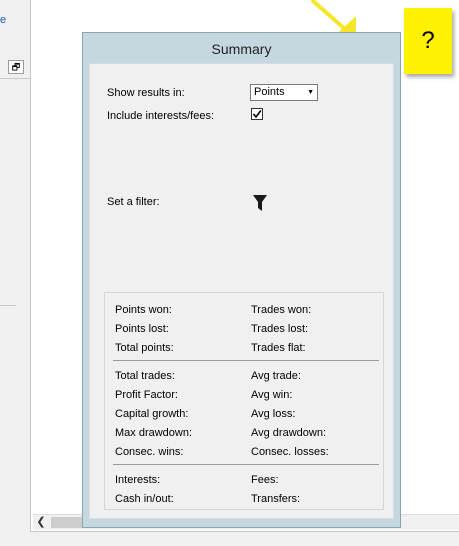 This screenshot has width=459, height=546. What do you see at coordinates (138, 480) in the screenshot?
I see `interests-label: Interests:` at bounding box center [138, 480].